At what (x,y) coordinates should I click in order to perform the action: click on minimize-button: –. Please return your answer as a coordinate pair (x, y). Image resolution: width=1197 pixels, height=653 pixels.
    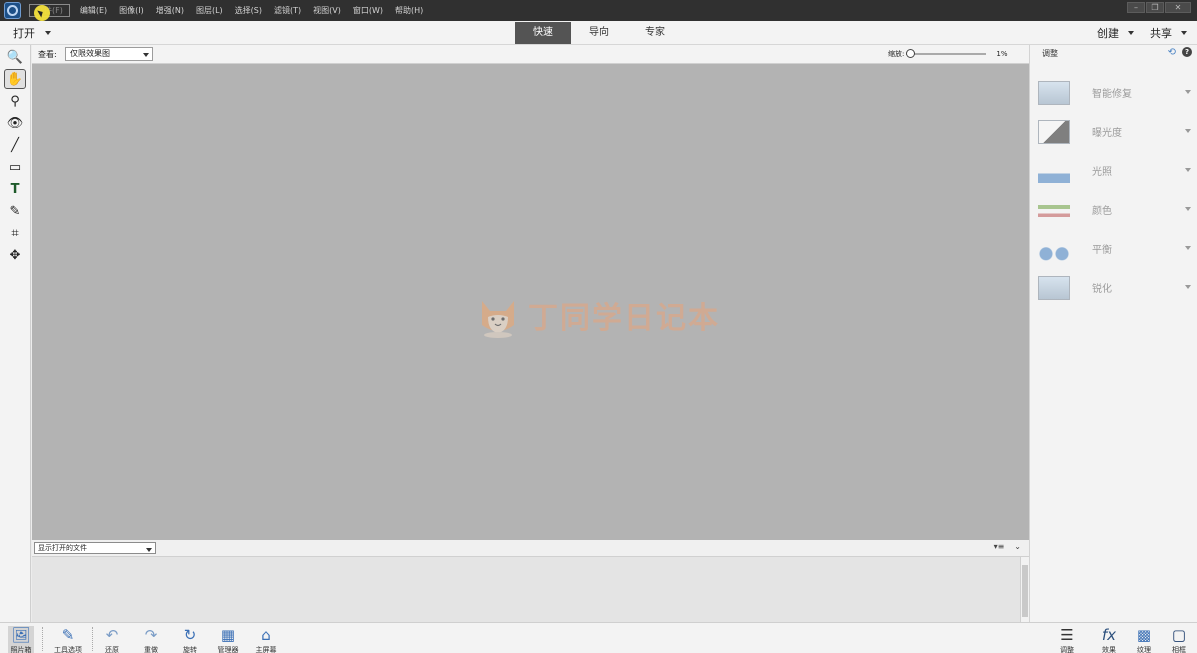
    Looking at the image, I should click on (1136, 7).